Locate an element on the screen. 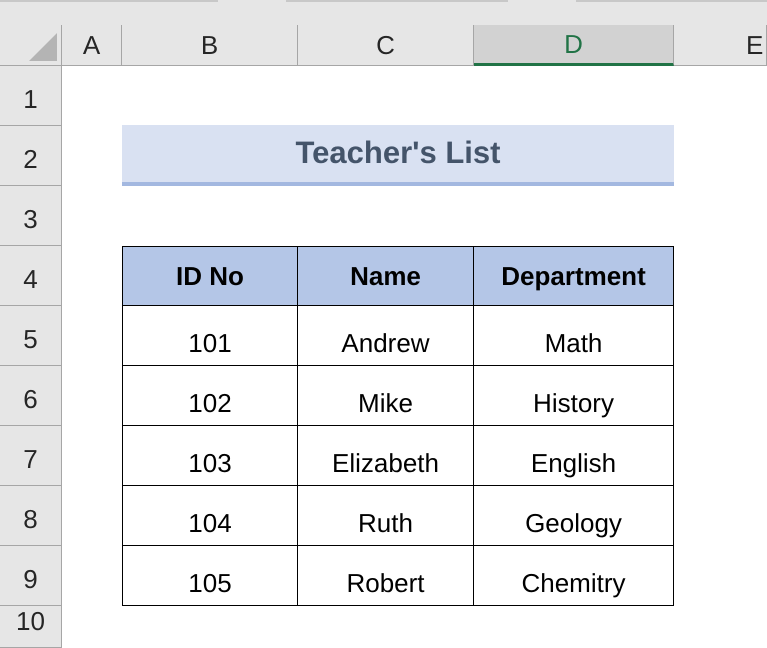 The width and height of the screenshot is (767, 648). column-header: A is located at coordinates (92, 45).